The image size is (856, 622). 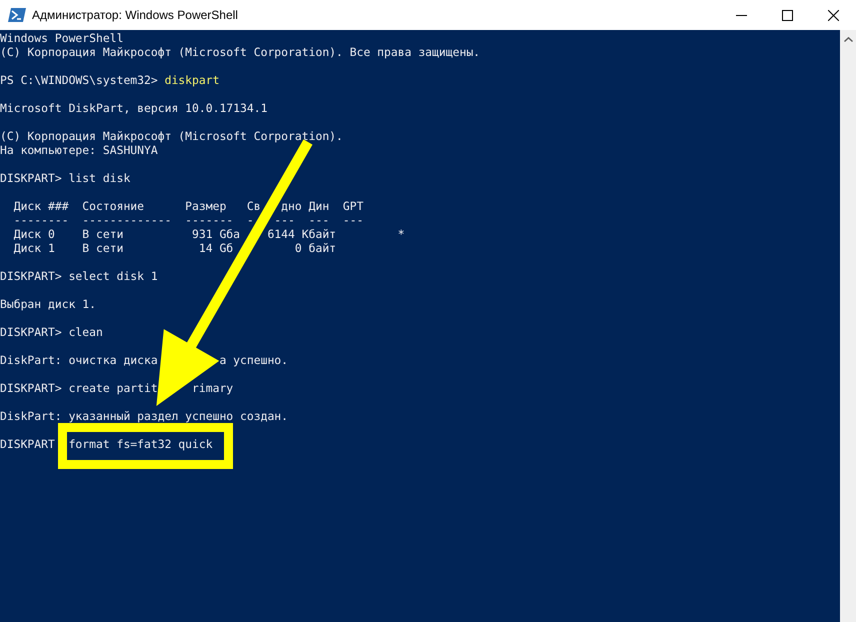 What do you see at coordinates (117, 388) in the screenshot?
I see `console-line: DISKPART> create partit rimary` at bounding box center [117, 388].